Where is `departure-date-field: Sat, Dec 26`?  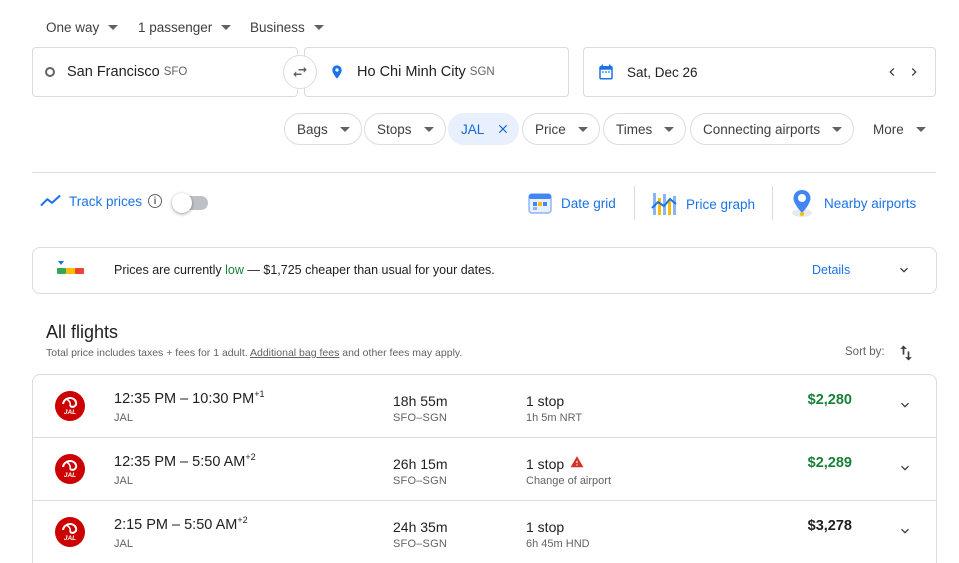 departure-date-field: Sat, Dec 26 is located at coordinates (759, 72).